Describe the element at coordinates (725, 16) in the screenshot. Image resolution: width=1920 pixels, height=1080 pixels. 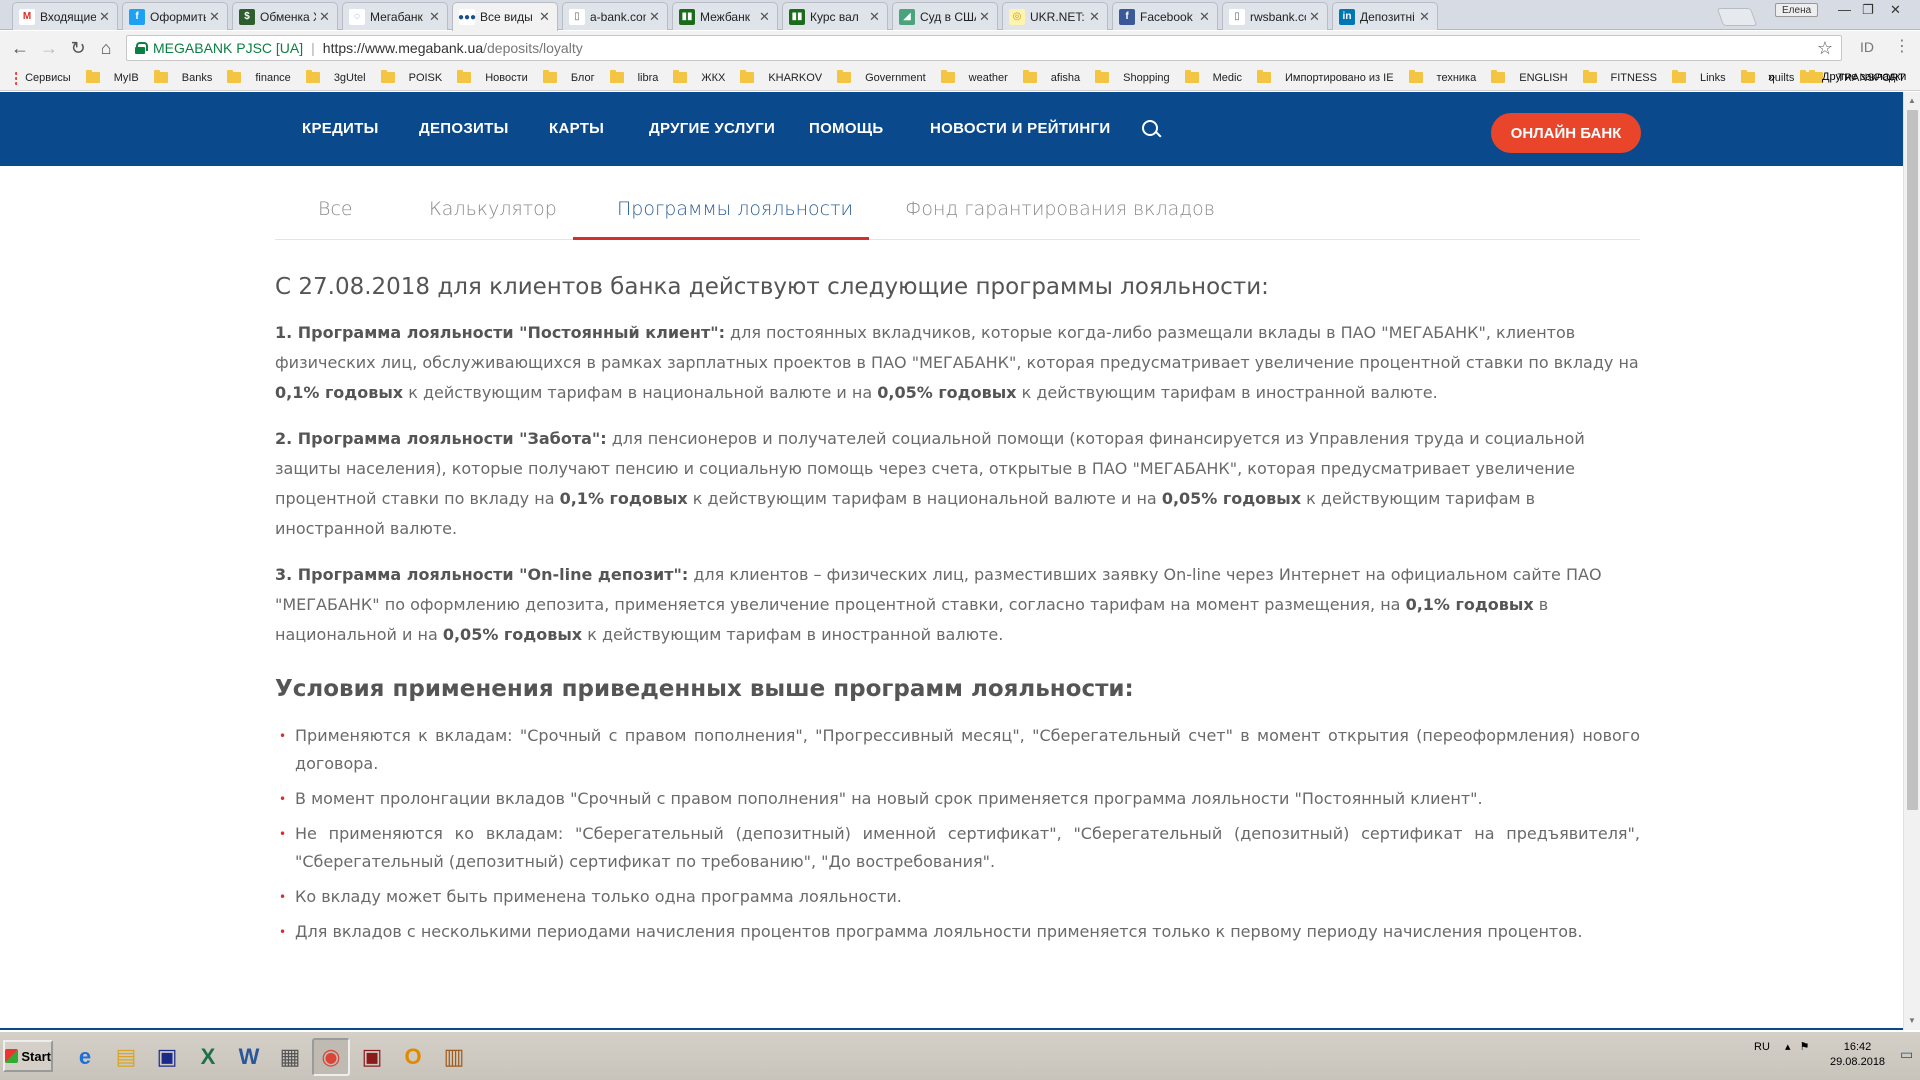
I see `browser-tab: ▮▮ Межбанк ✕` at that location.